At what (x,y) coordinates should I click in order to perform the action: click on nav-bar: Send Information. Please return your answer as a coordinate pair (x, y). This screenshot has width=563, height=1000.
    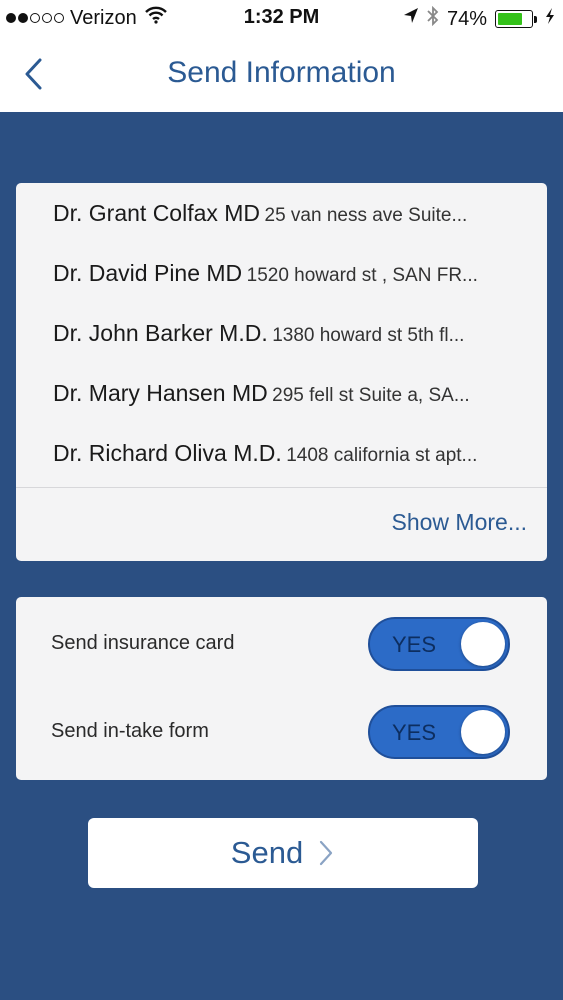
    Looking at the image, I should click on (281, 74).